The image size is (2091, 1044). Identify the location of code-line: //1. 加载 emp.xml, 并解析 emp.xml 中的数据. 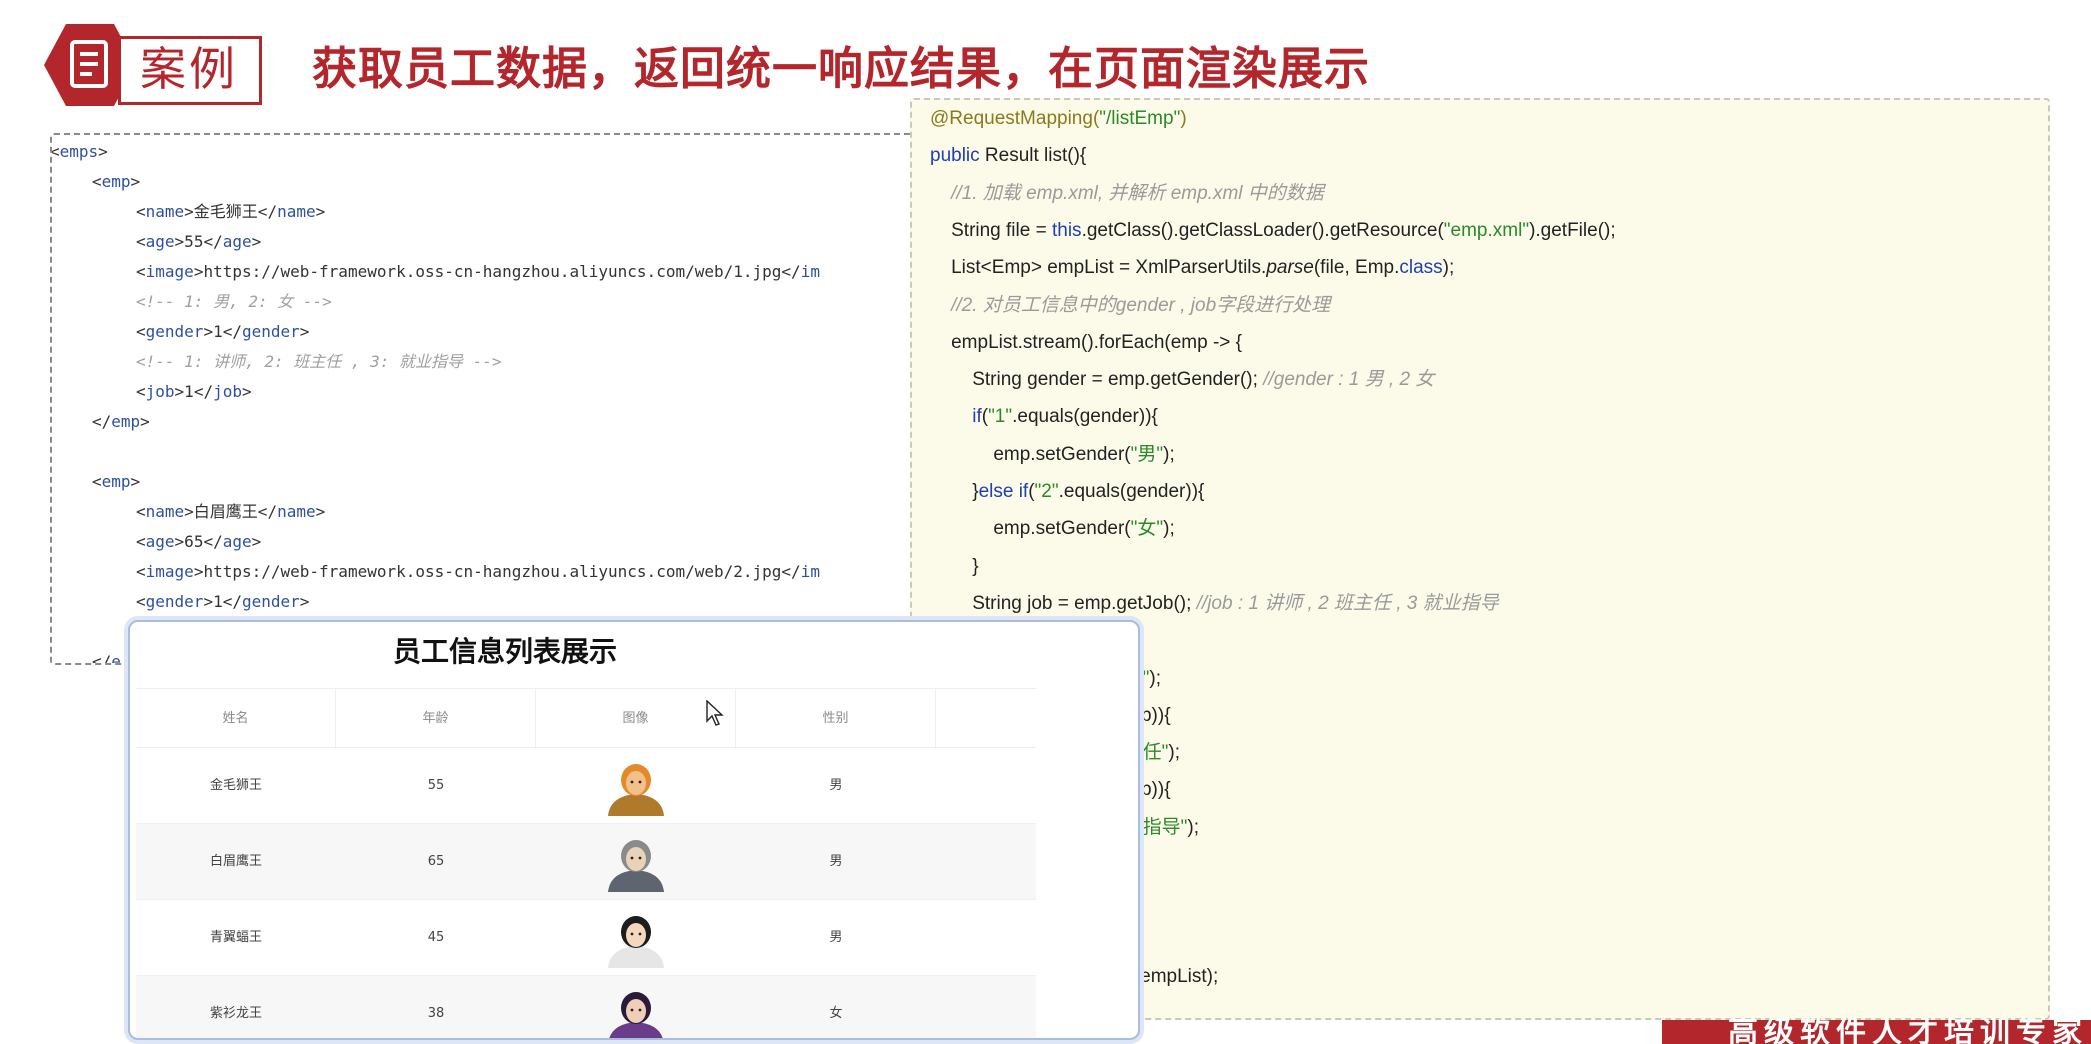
(1127, 193).